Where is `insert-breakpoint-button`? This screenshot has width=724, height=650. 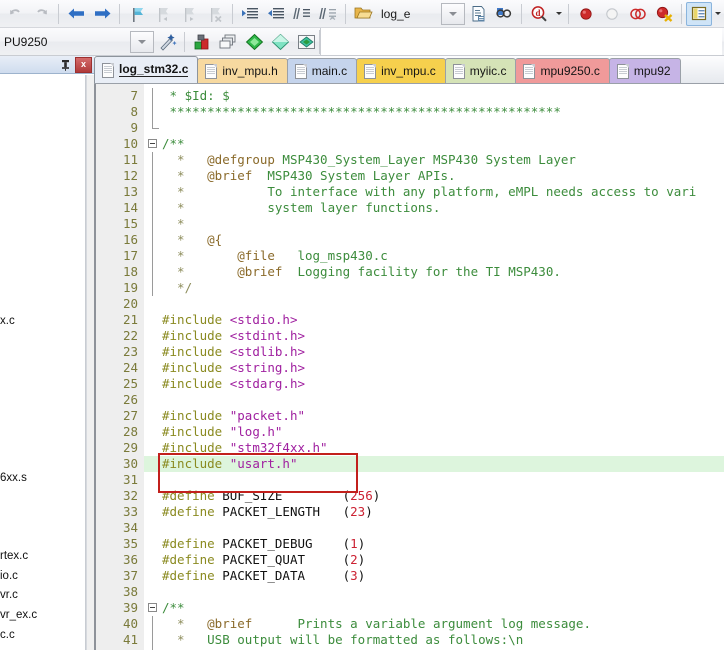
insert-breakpoint-button is located at coordinates (586, 14).